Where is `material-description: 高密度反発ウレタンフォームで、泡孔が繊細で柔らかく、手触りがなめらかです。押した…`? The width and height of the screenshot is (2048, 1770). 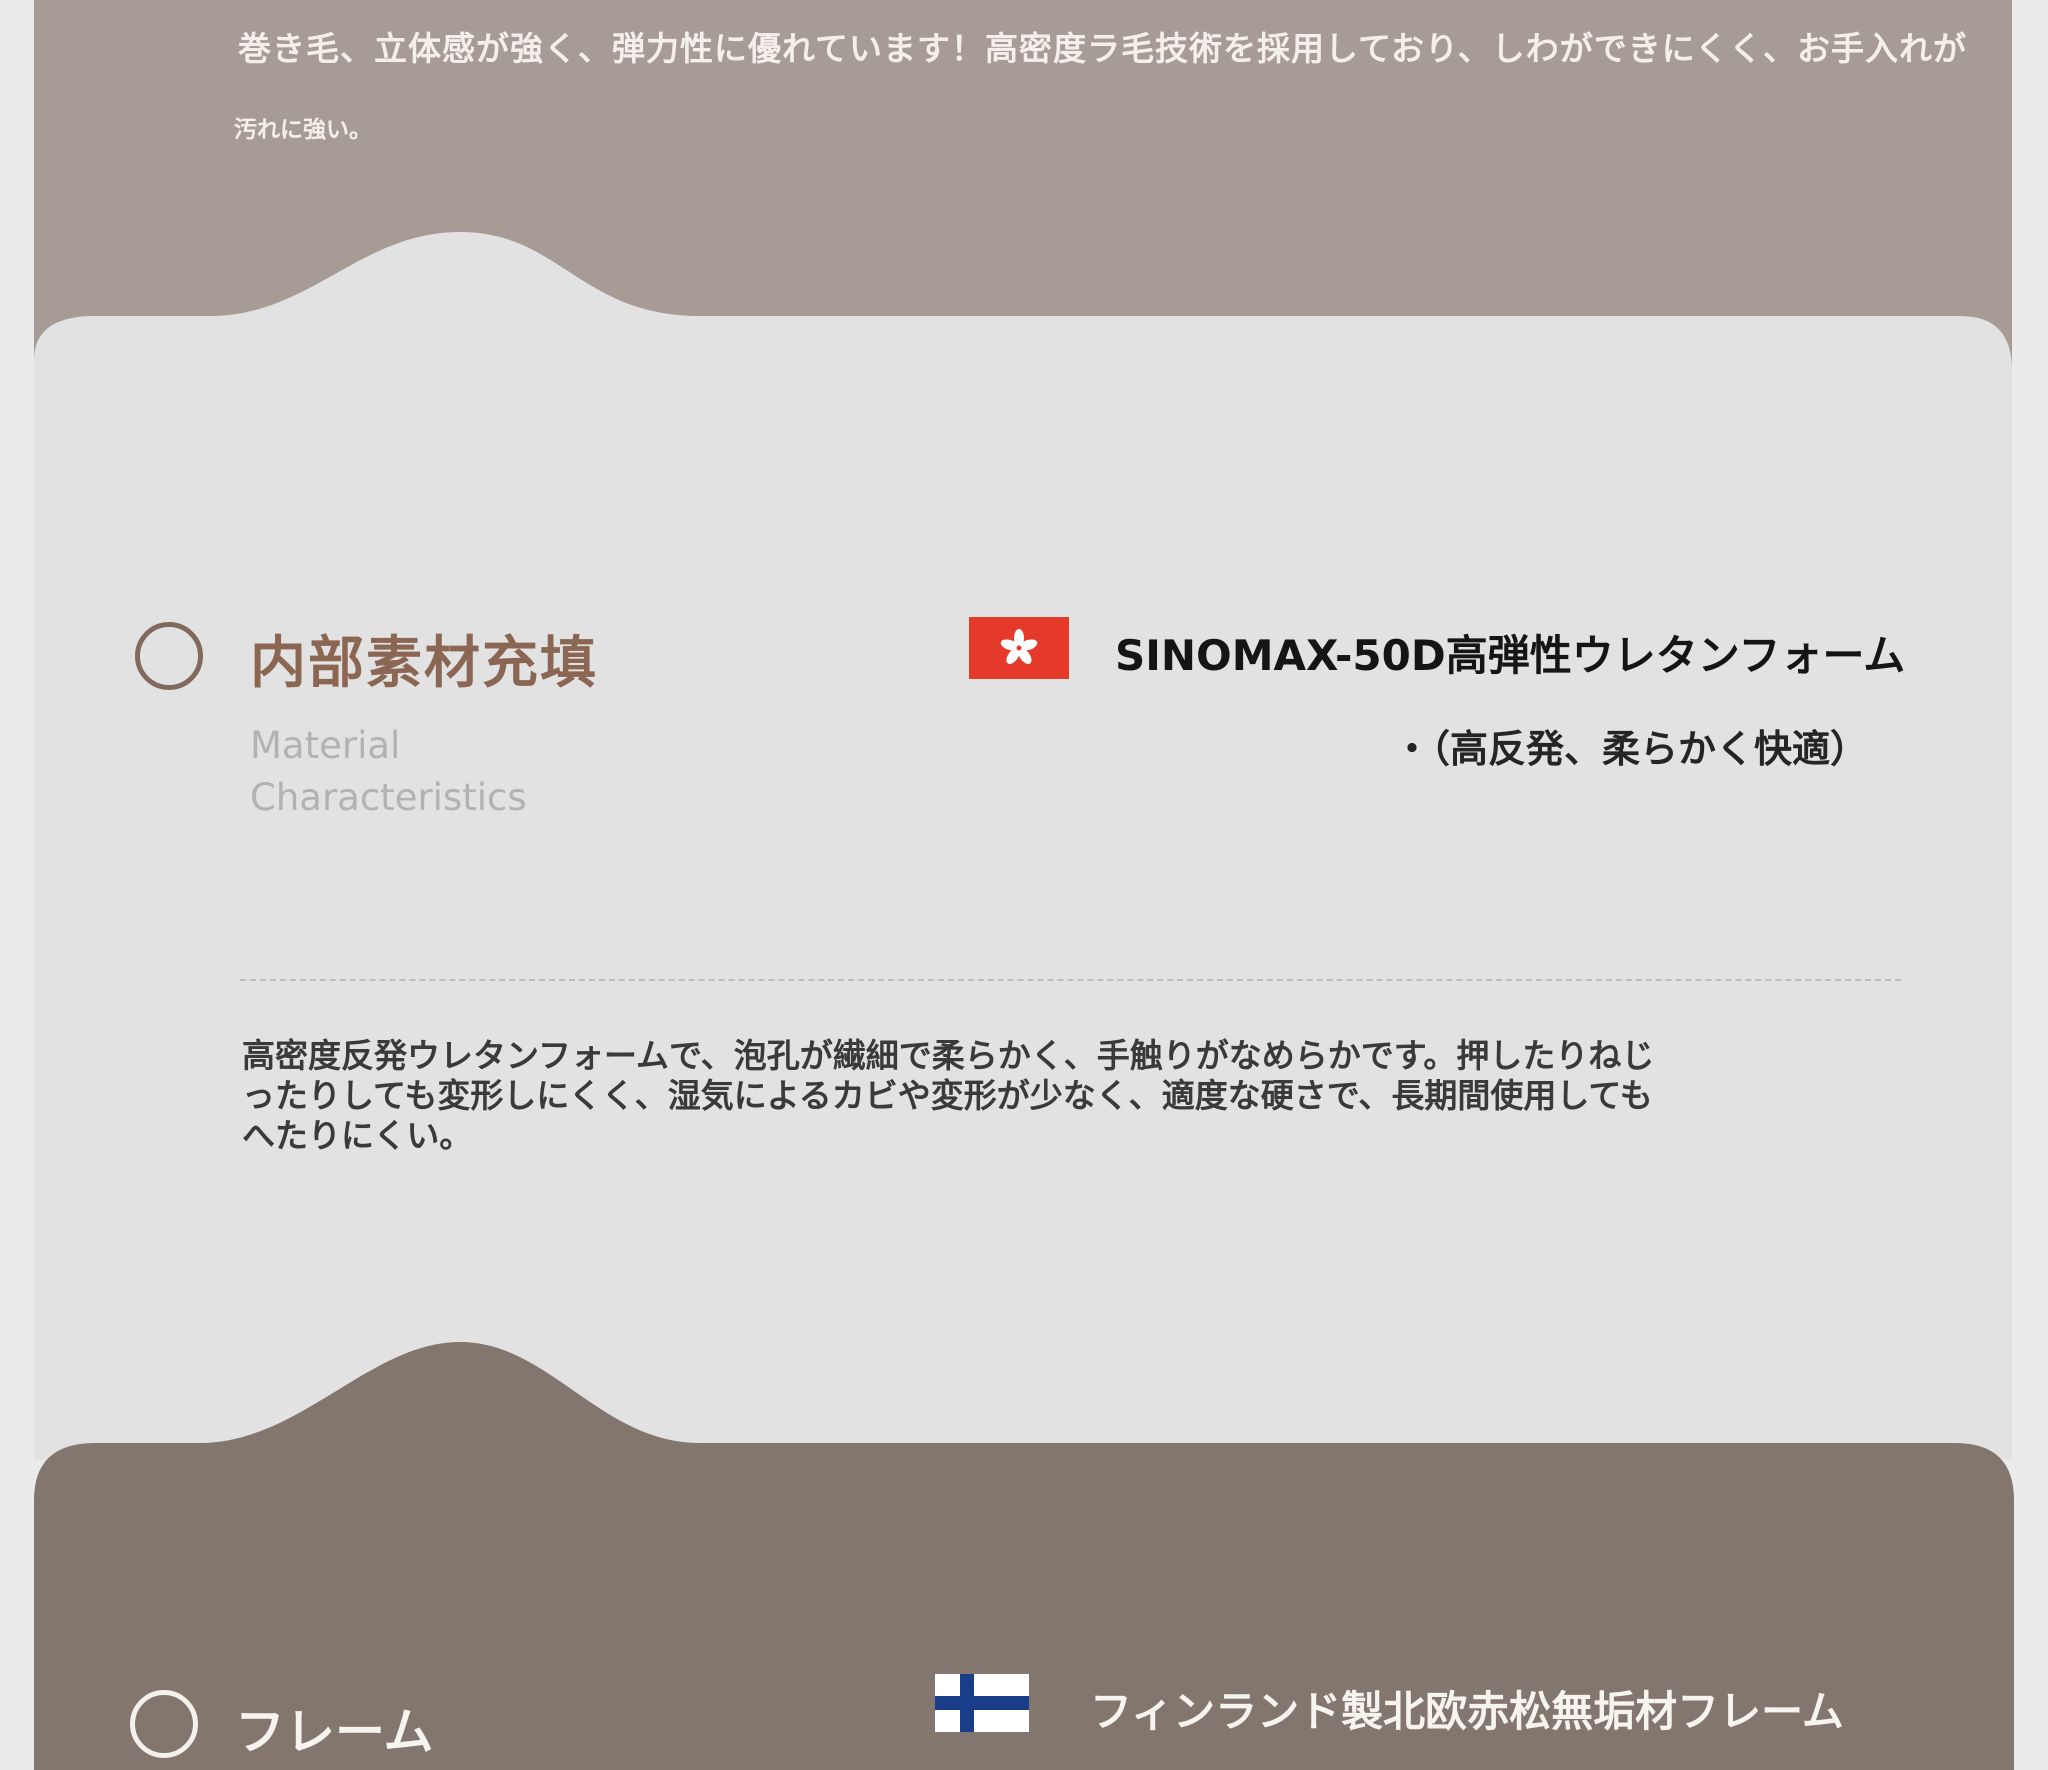
material-description: 高密度反発ウレタンフォームで、泡孔が繊細で柔らかく、手触りがなめらかです。押した… is located at coordinates (948, 1095).